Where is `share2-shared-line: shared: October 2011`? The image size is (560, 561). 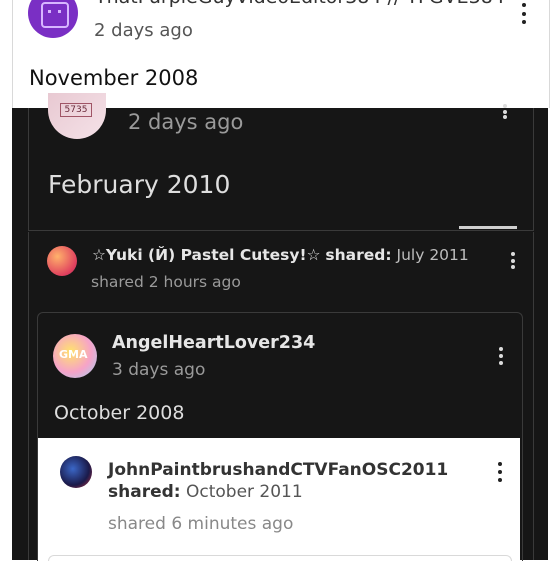 share2-shared-line: shared: October 2011 is located at coordinates (205, 492).